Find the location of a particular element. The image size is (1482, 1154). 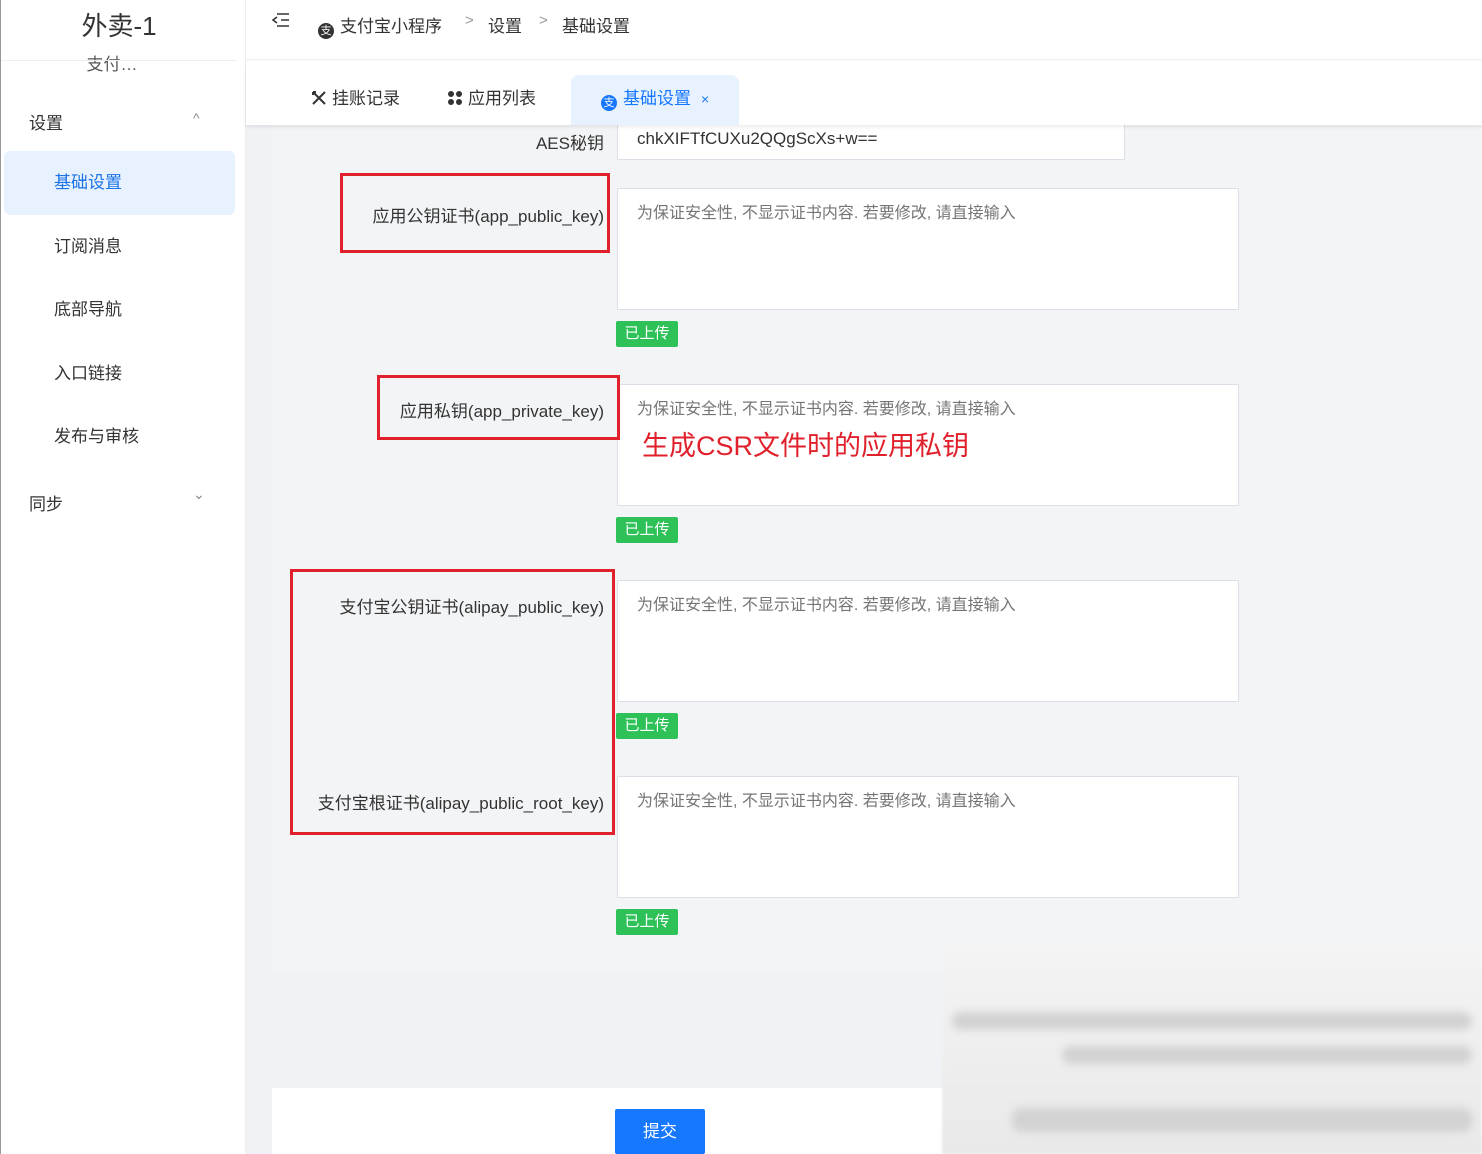

sidebar-item-bottom-nav: 底部导航 is located at coordinates (119, 310).